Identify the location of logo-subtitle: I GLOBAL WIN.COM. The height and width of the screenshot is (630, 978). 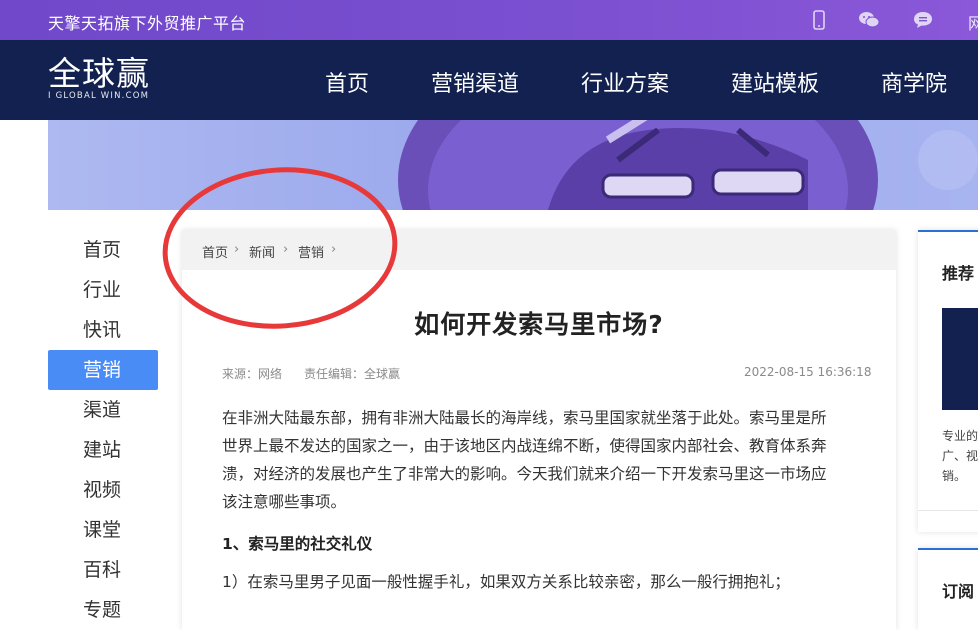
(99, 96).